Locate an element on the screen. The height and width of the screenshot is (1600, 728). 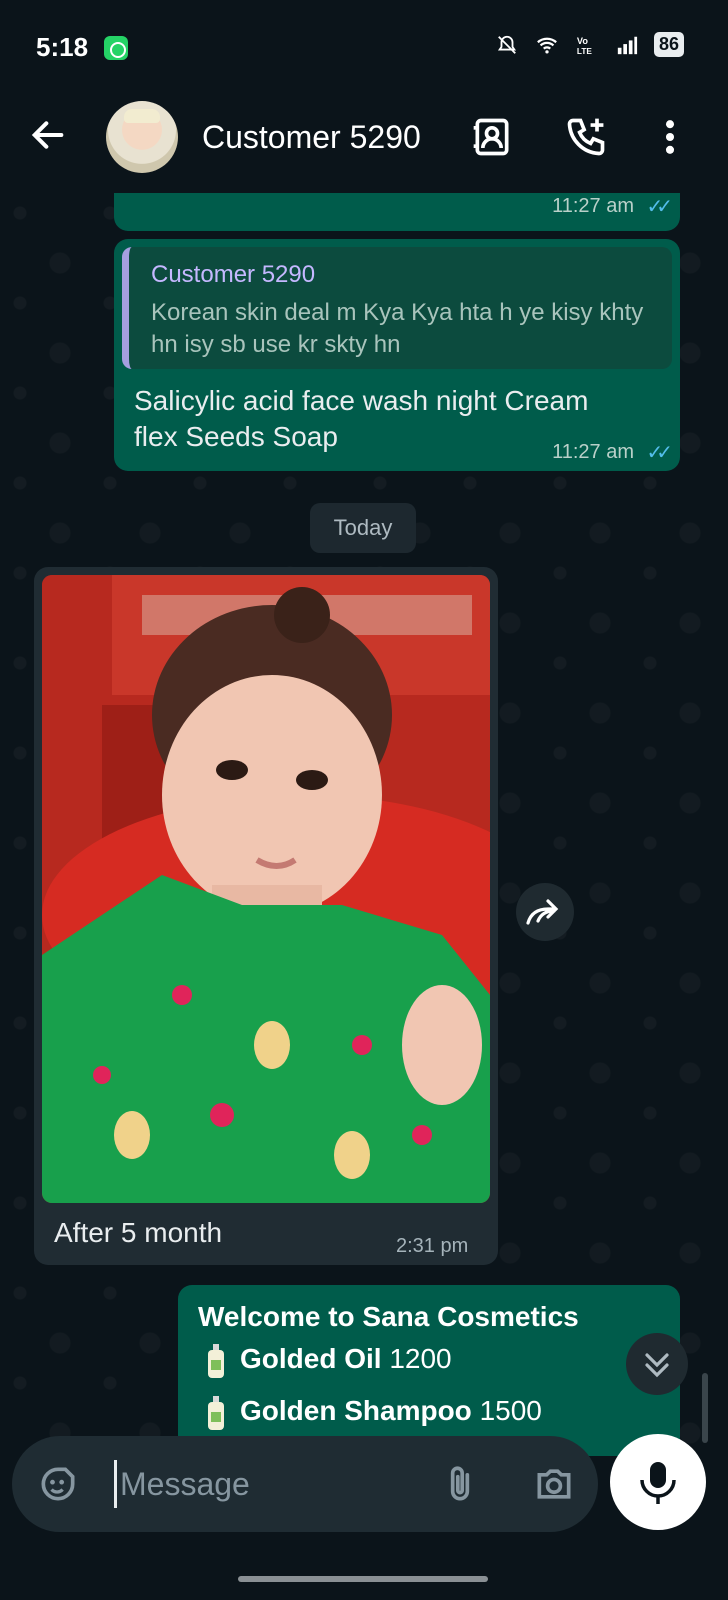
message-text-line: Salicylic acid face wash night Cream is located at coordinates (361, 400).